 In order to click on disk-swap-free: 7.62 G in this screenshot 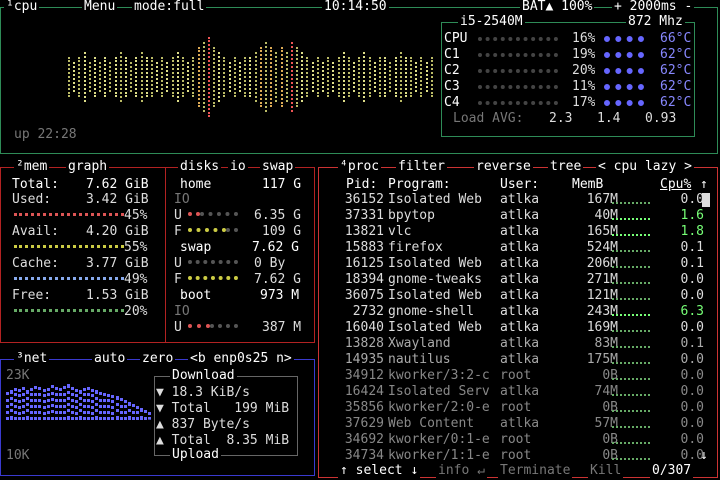, I will do `click(277, 279)`.